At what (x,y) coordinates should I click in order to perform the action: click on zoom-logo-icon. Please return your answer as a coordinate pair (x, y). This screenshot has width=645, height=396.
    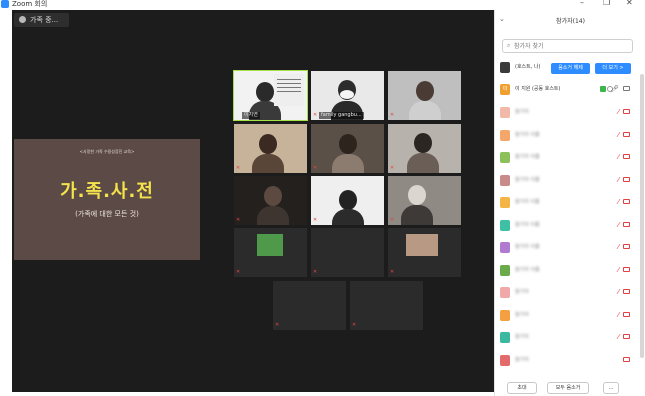
    Looking at the image, I should click on (5, 4).